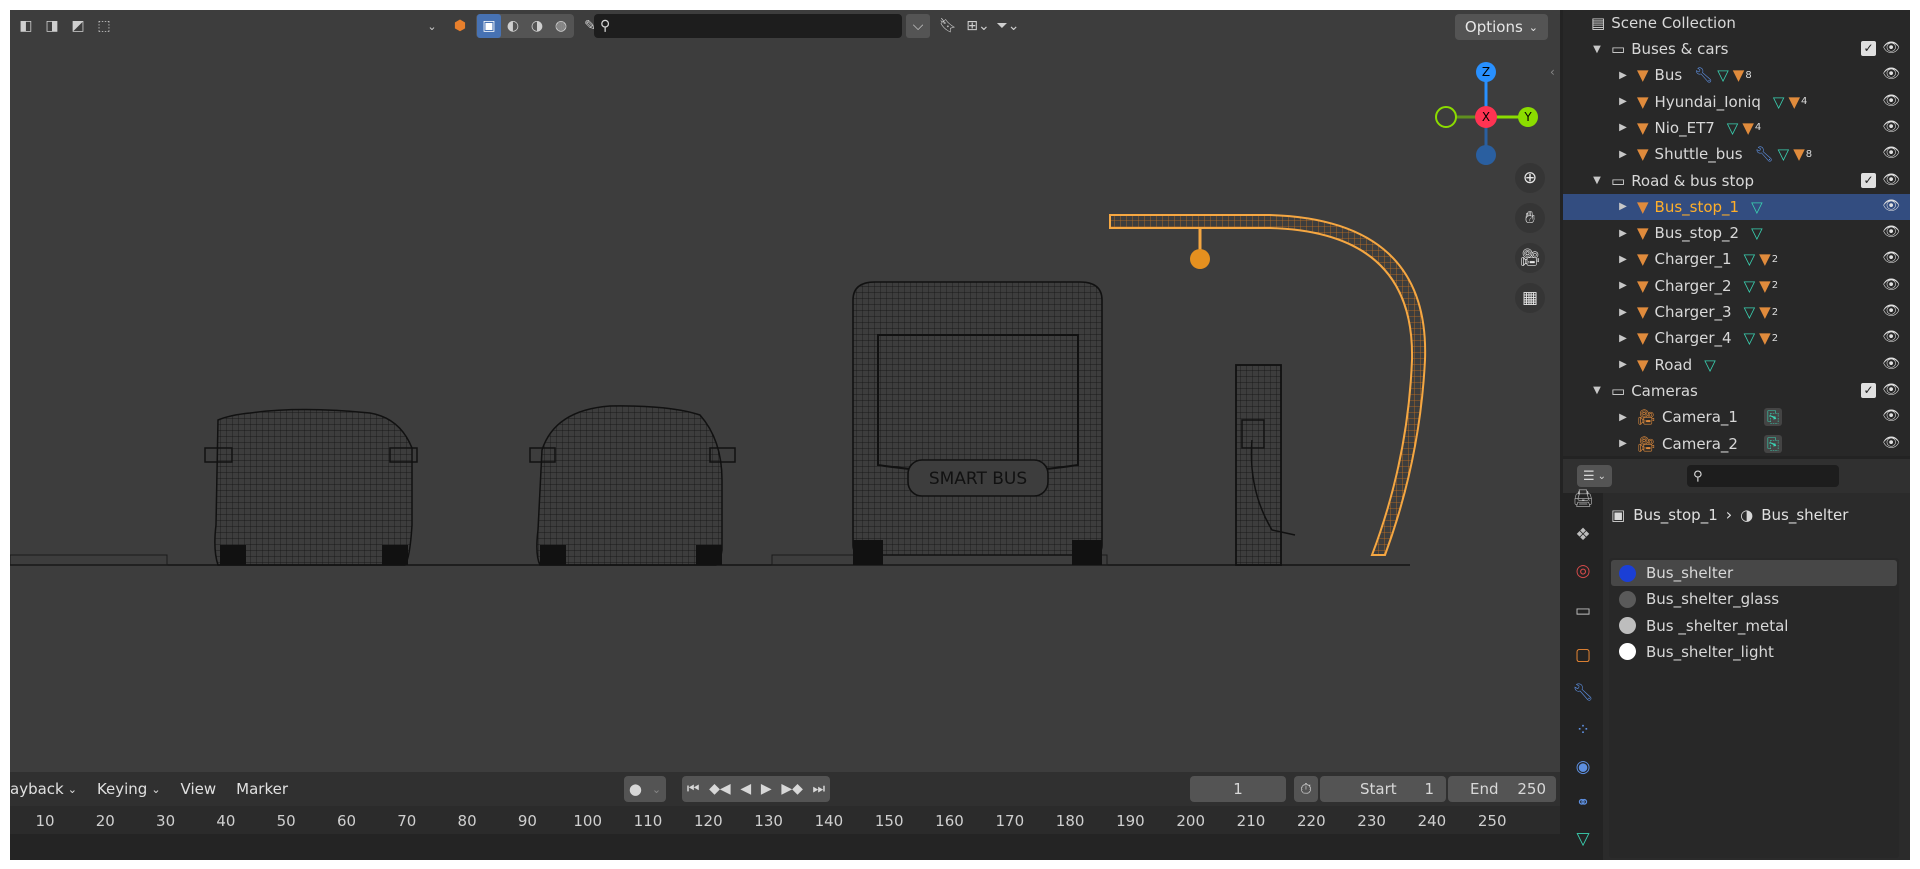 This screenshot has height=869, width=1920. What do you see at coordinates (1597, 390) in the screenshot?
I see `expand-toggle-icon: ▼` at bounding box center [1597, 390].